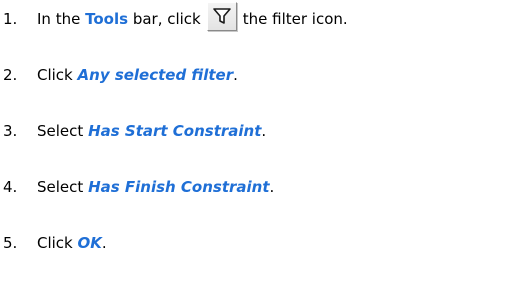  What do you see at coordinates (10, 75) in the screenshot?
I see `step-number: 2.` at bounding box center [10, 75].